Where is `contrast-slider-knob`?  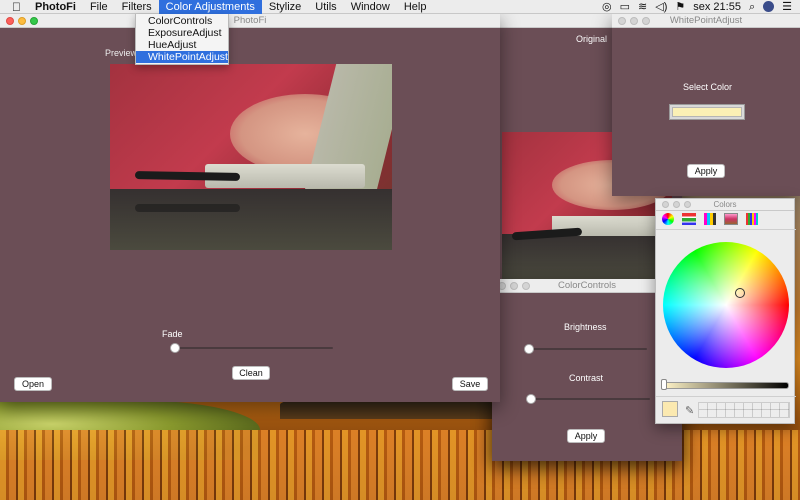 contrast-slider-knob is located at coordinates (531, 399).